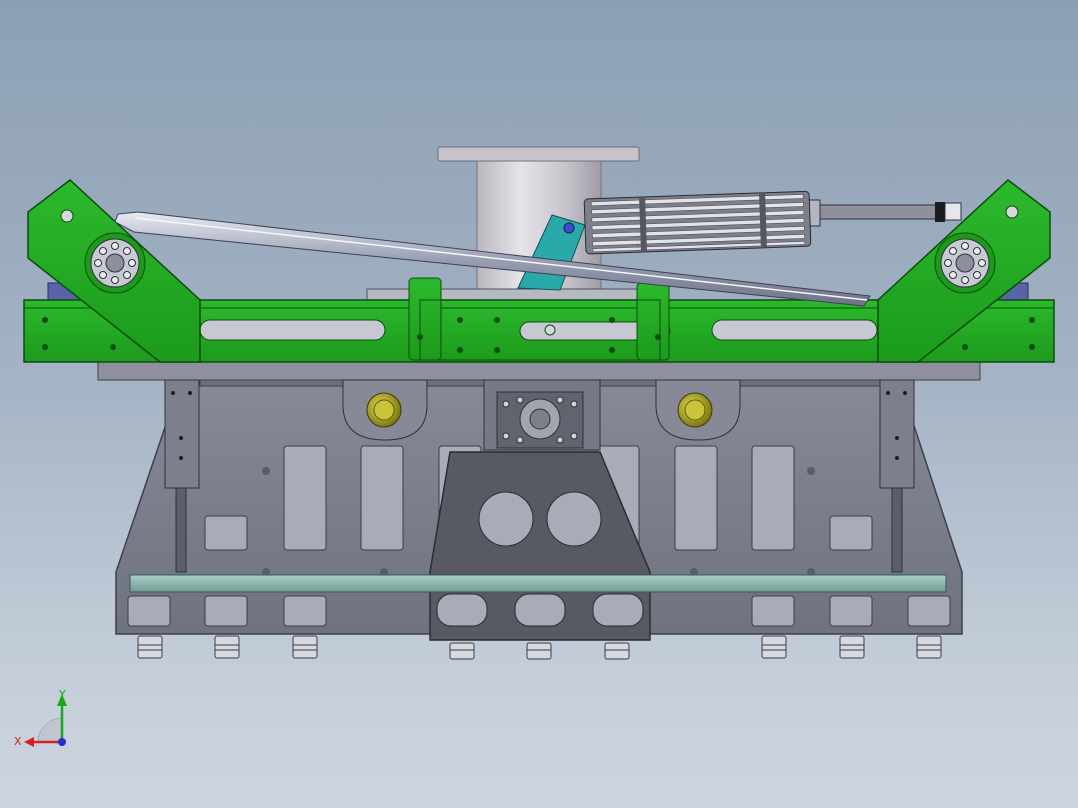 This screenshot has width=1078, height=808. I want to click on triad-y-label: Y, so click(62, 694).